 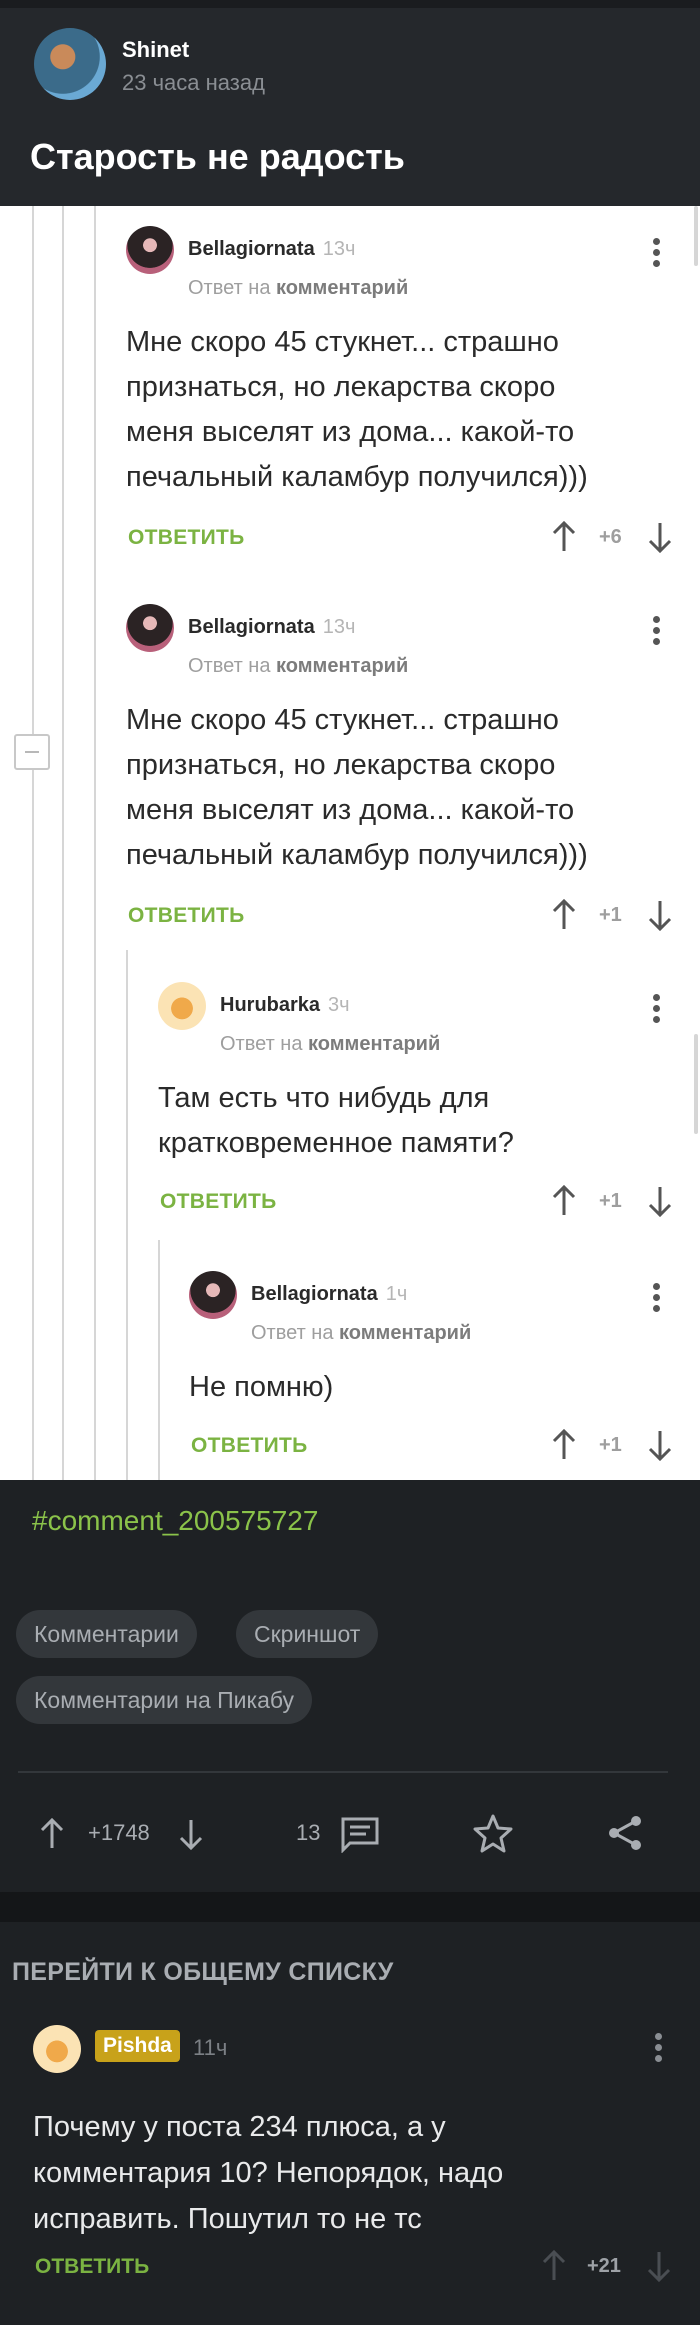 I want to click on star-icon, so click(x=493, y=1833).